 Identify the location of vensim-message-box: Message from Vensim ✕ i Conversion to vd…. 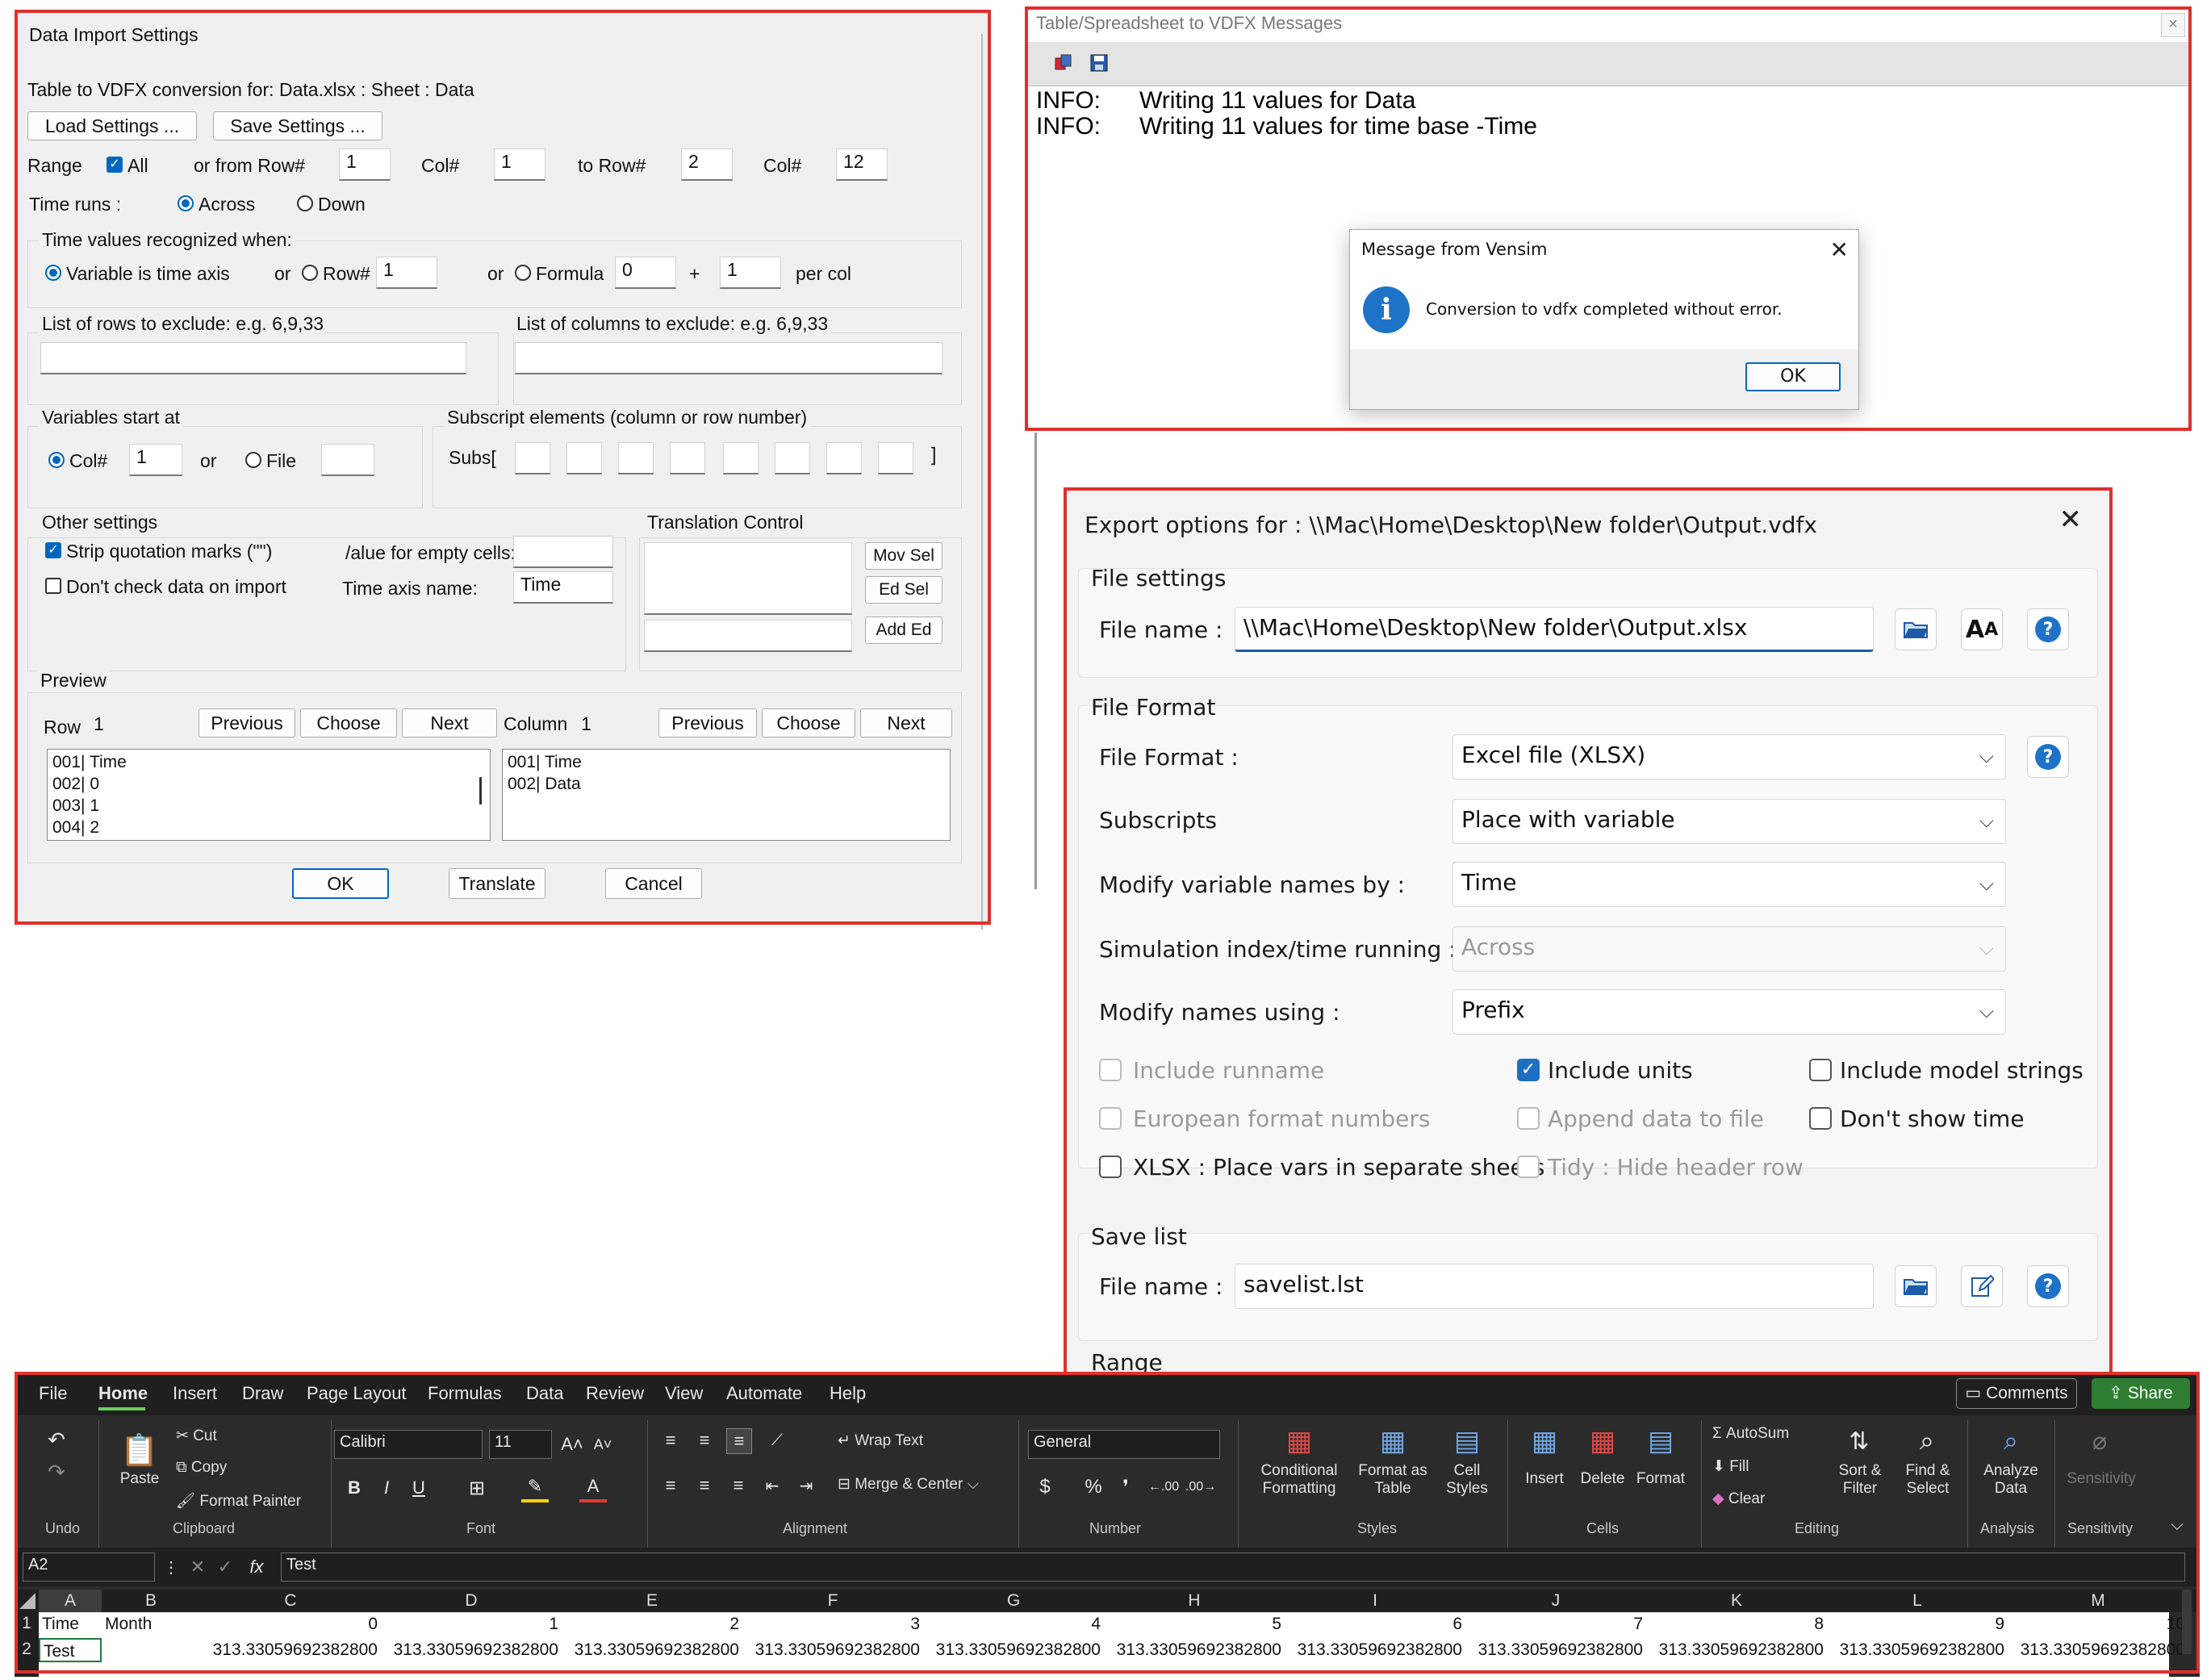
(1604, 320).